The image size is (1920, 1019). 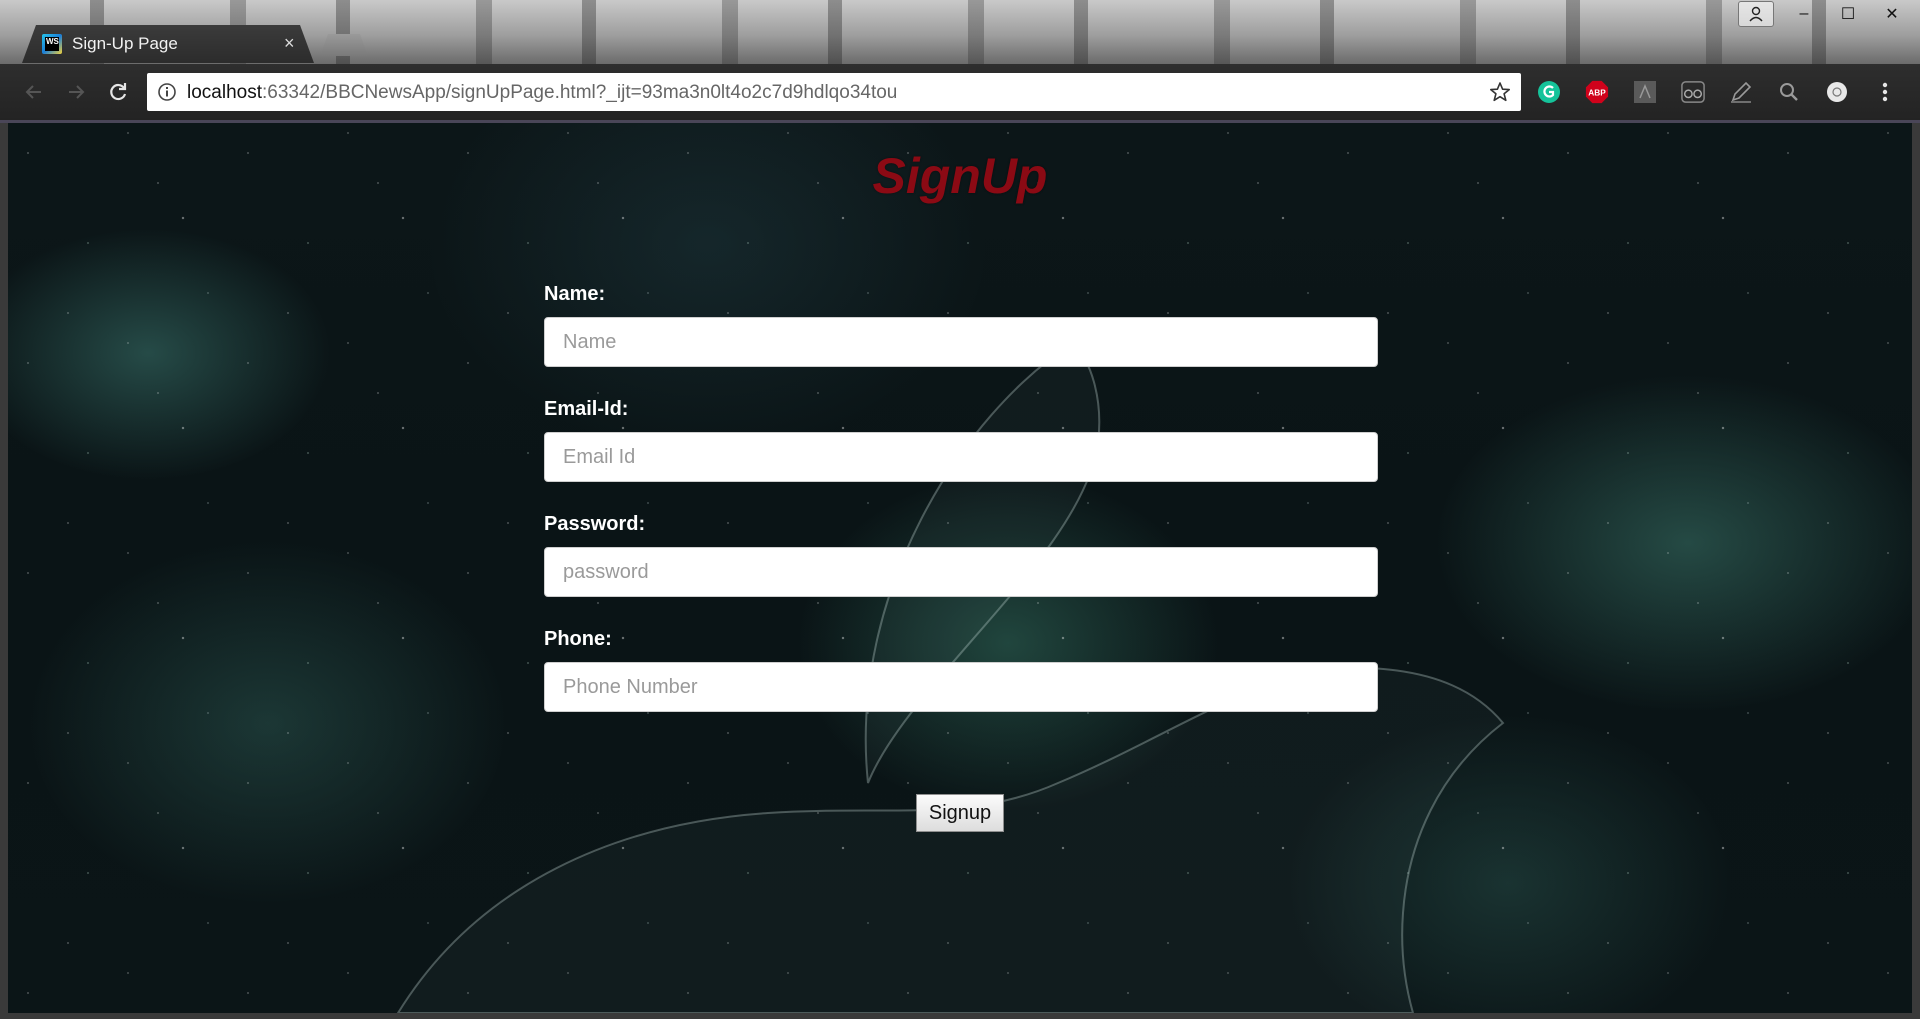 I want to click on email-label: Email-Id:, so click(x=586, y=409).